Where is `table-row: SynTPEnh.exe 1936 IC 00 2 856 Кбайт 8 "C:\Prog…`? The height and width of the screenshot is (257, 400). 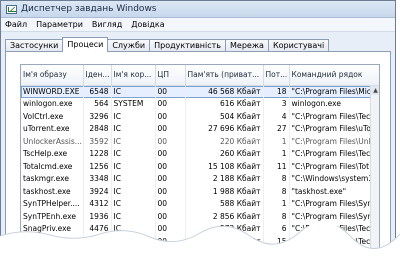 table-row: SynTPEnh.exe 1936 IC 00 2 856 Кбайт 8 "C:\Prog… is located at coordinates (200, 216).